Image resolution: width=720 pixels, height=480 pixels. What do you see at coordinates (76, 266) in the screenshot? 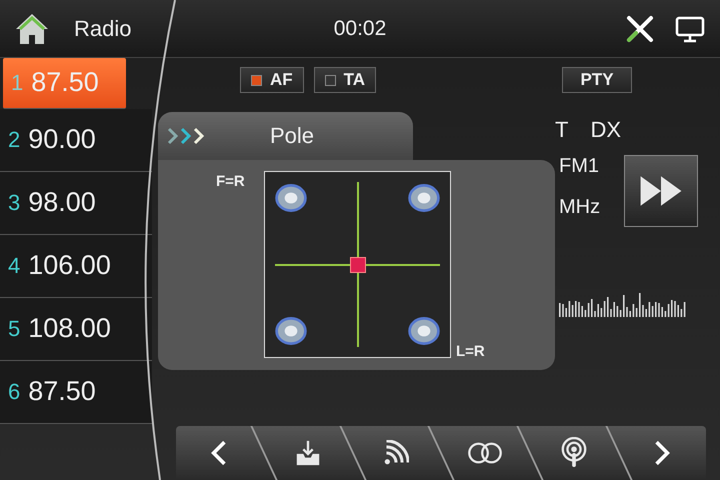
I see `preset-item: 4 106.00` at bounding box center [76, 266].